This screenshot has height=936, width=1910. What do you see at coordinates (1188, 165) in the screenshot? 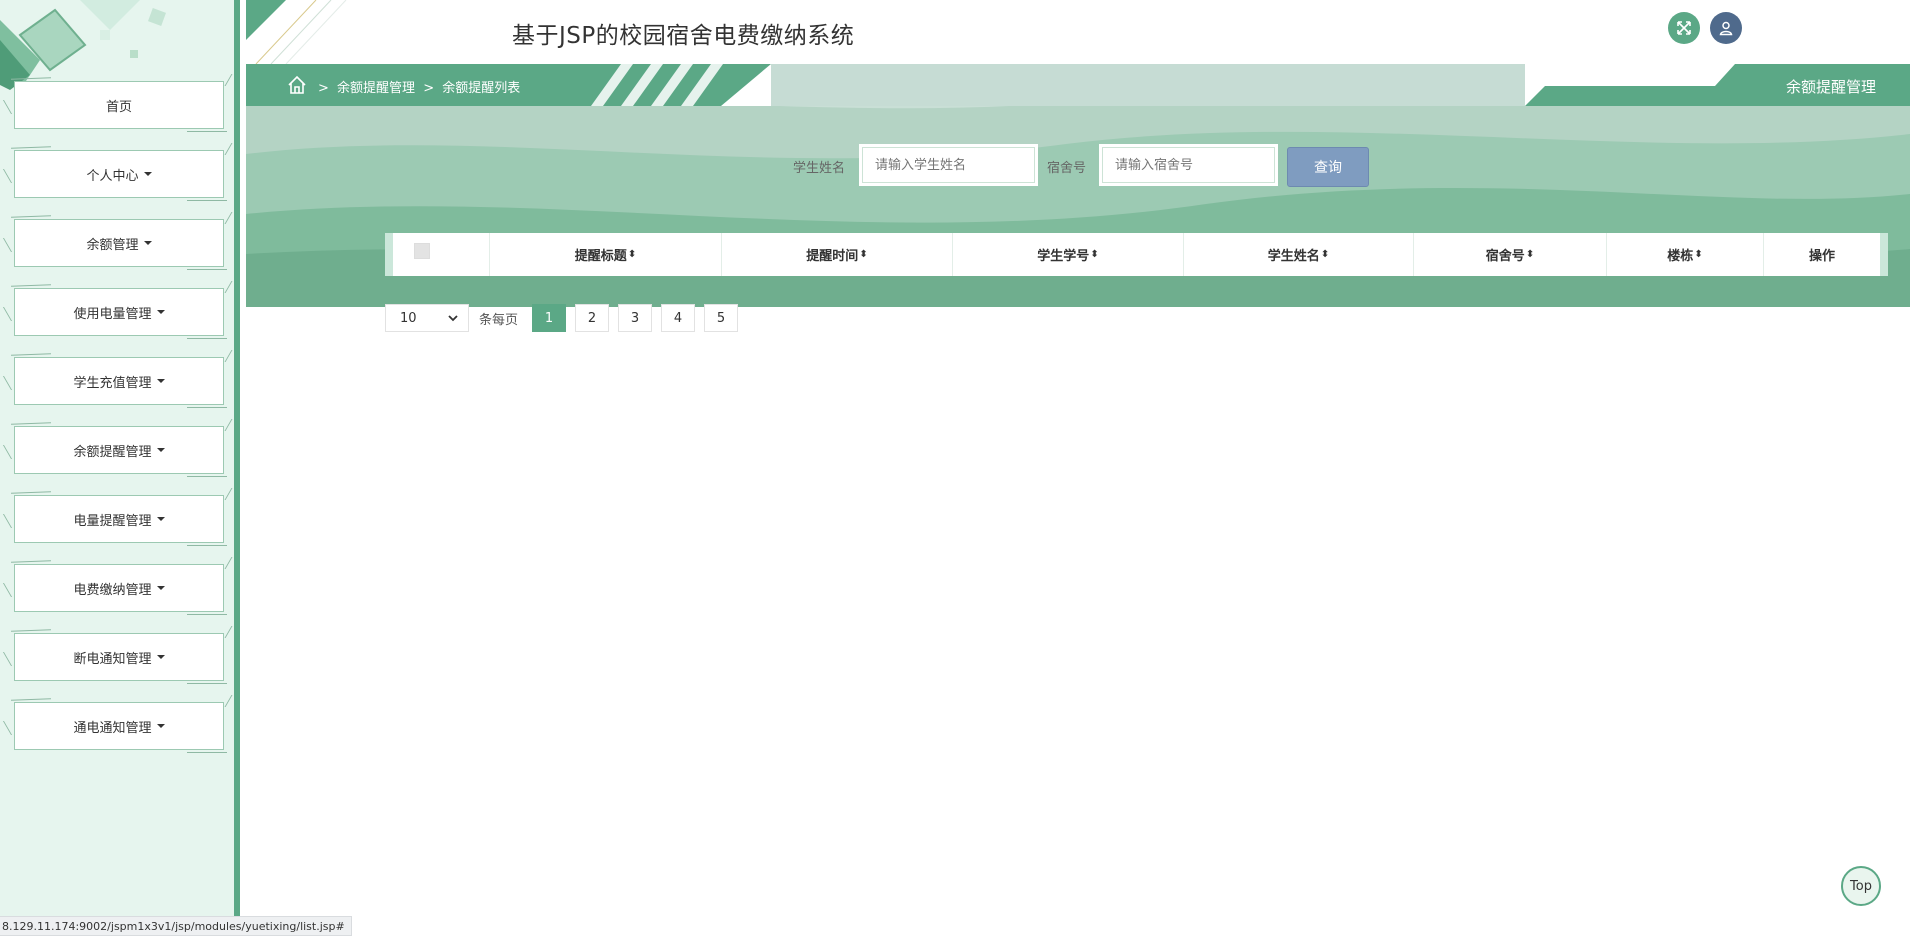
I see `dorm-input` at bounding box center [1188, 165].